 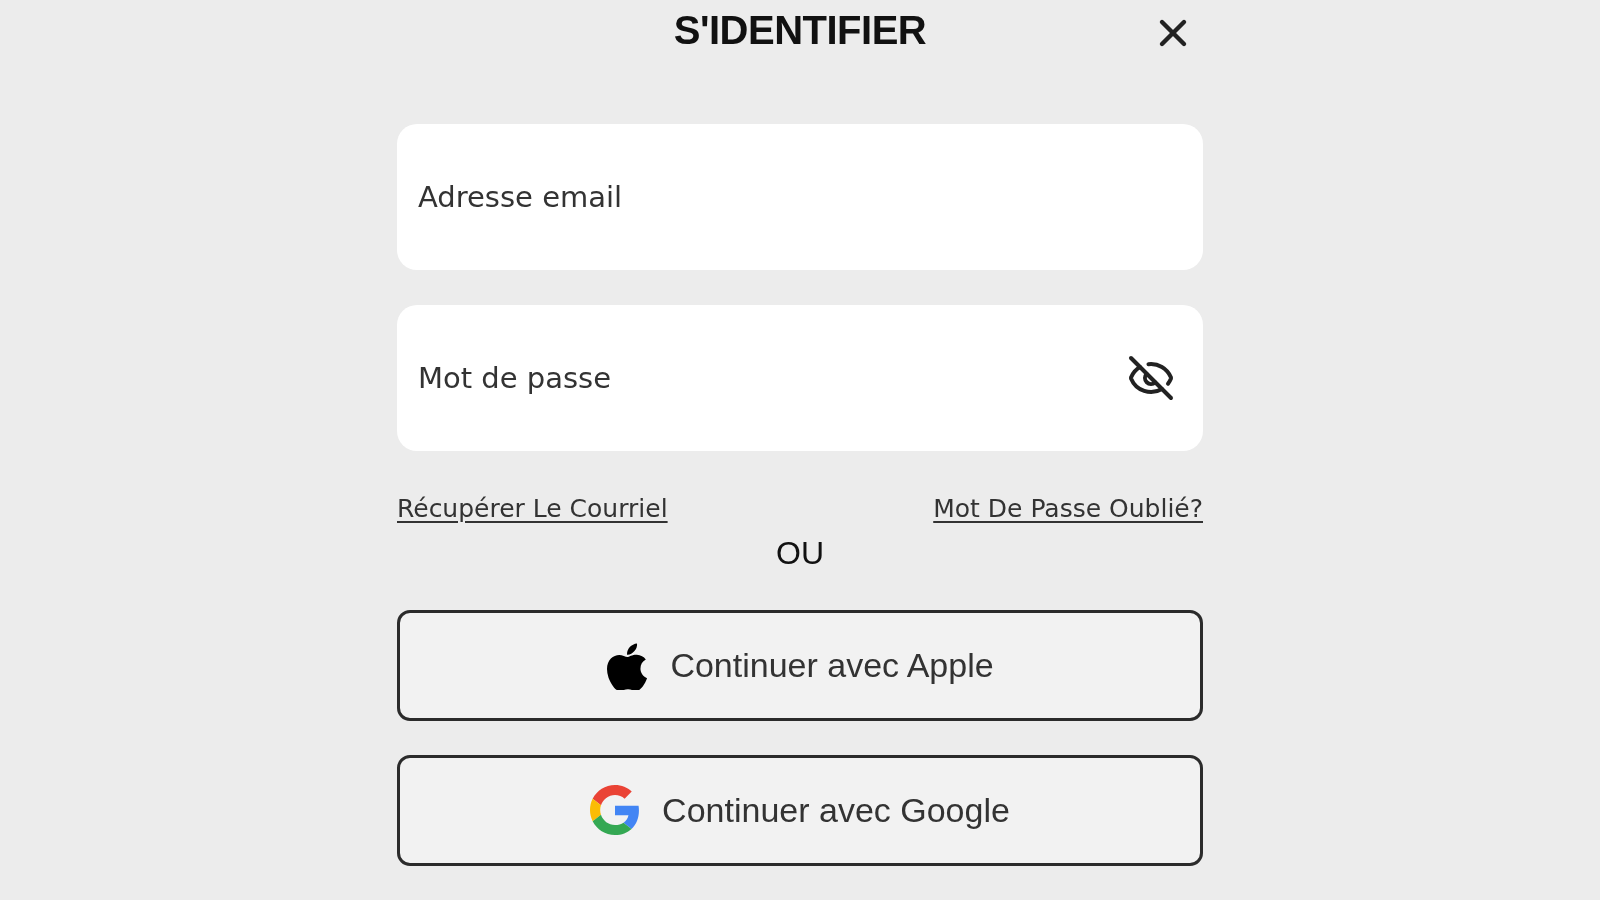 I want to click on text-link: Récupérer Le Courriel, so click(x=532, y=508).